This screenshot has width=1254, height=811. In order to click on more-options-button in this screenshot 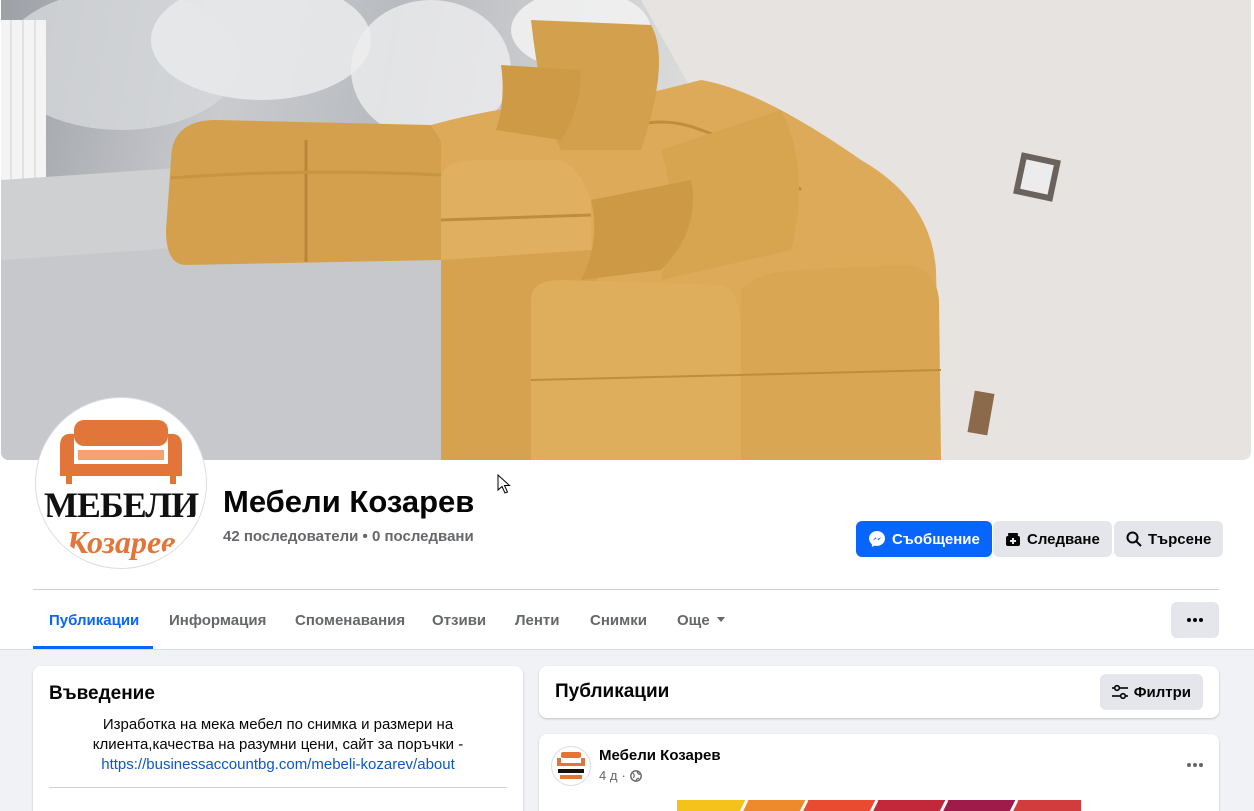, I will do `click(1195, 620)`.